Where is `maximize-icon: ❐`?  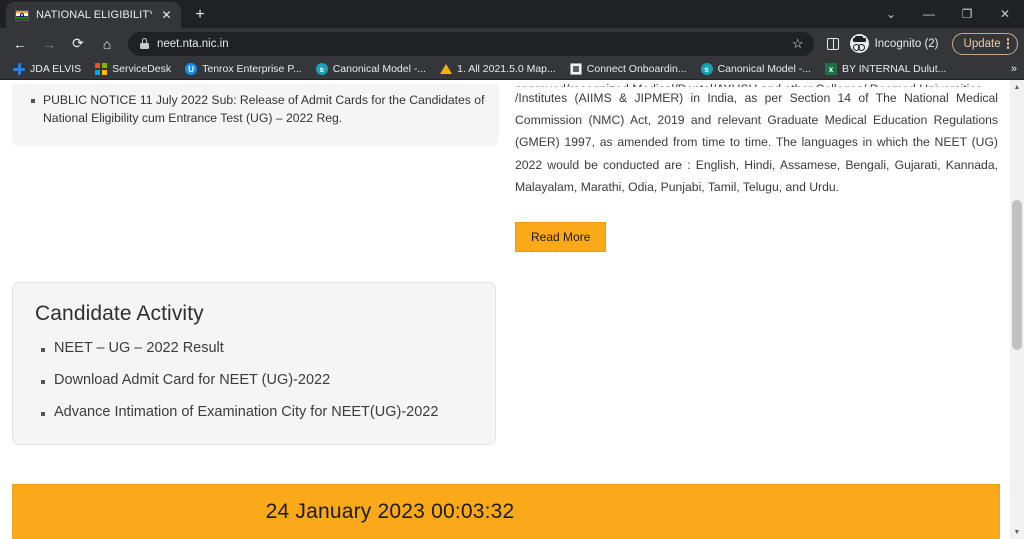 maximize-icon: ❐ is located at coordinates (967, 14).